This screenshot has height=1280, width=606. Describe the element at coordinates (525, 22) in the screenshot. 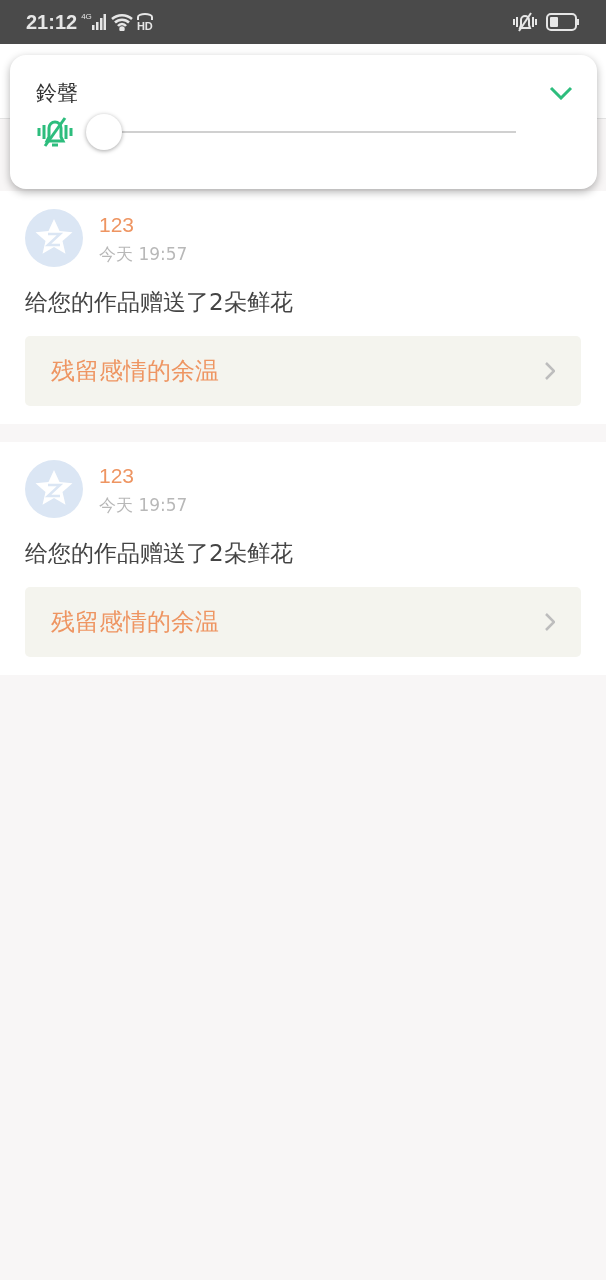

I see `vibrate-muted-icon` at that location.